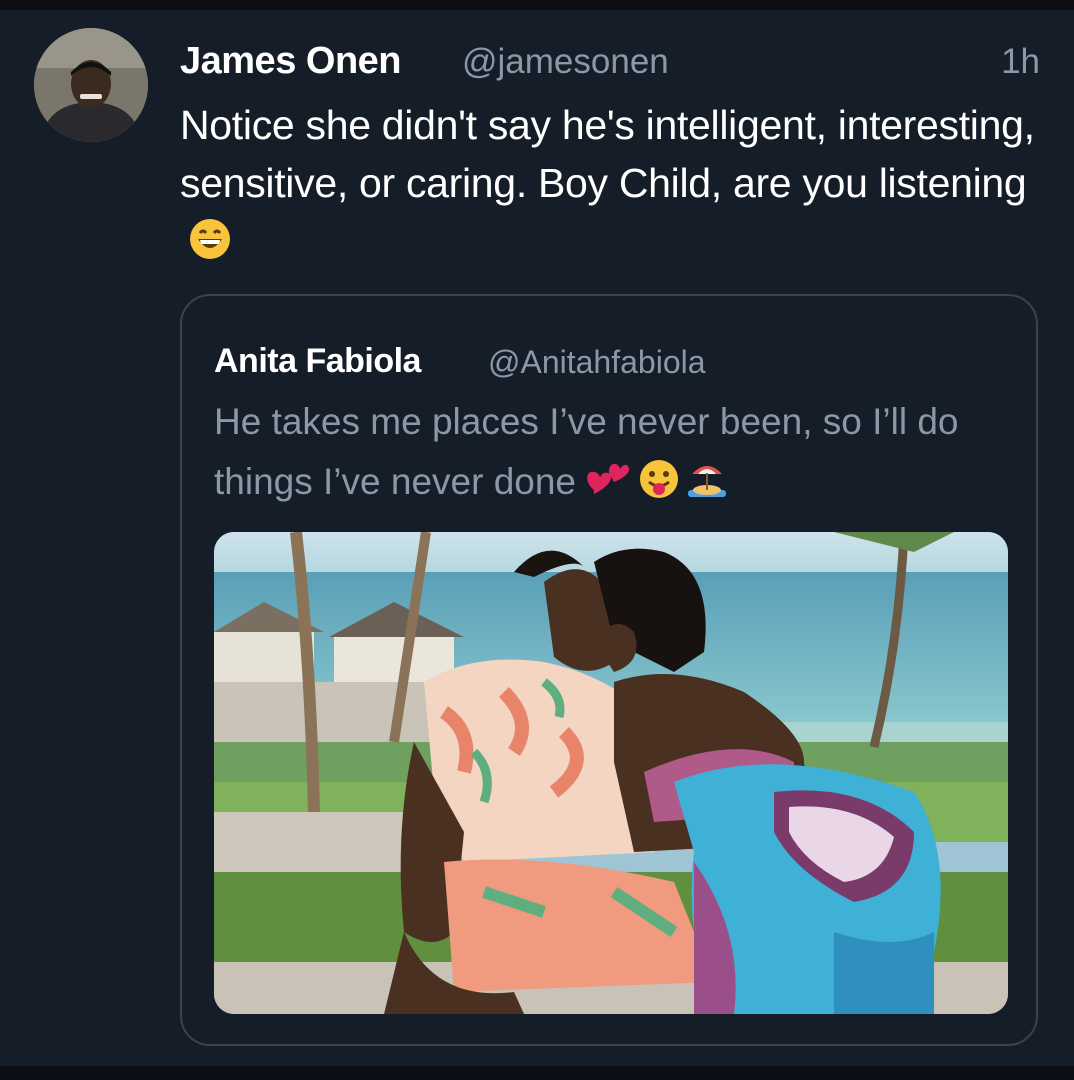  I want to click on author-handle: @jamesonen, so click(565, 62).